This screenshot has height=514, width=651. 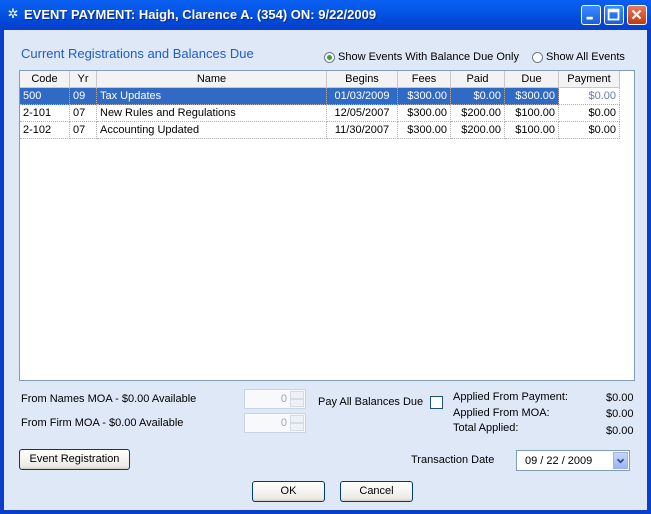 I want to click on cell-code: 500, so click(x=45, y=96).